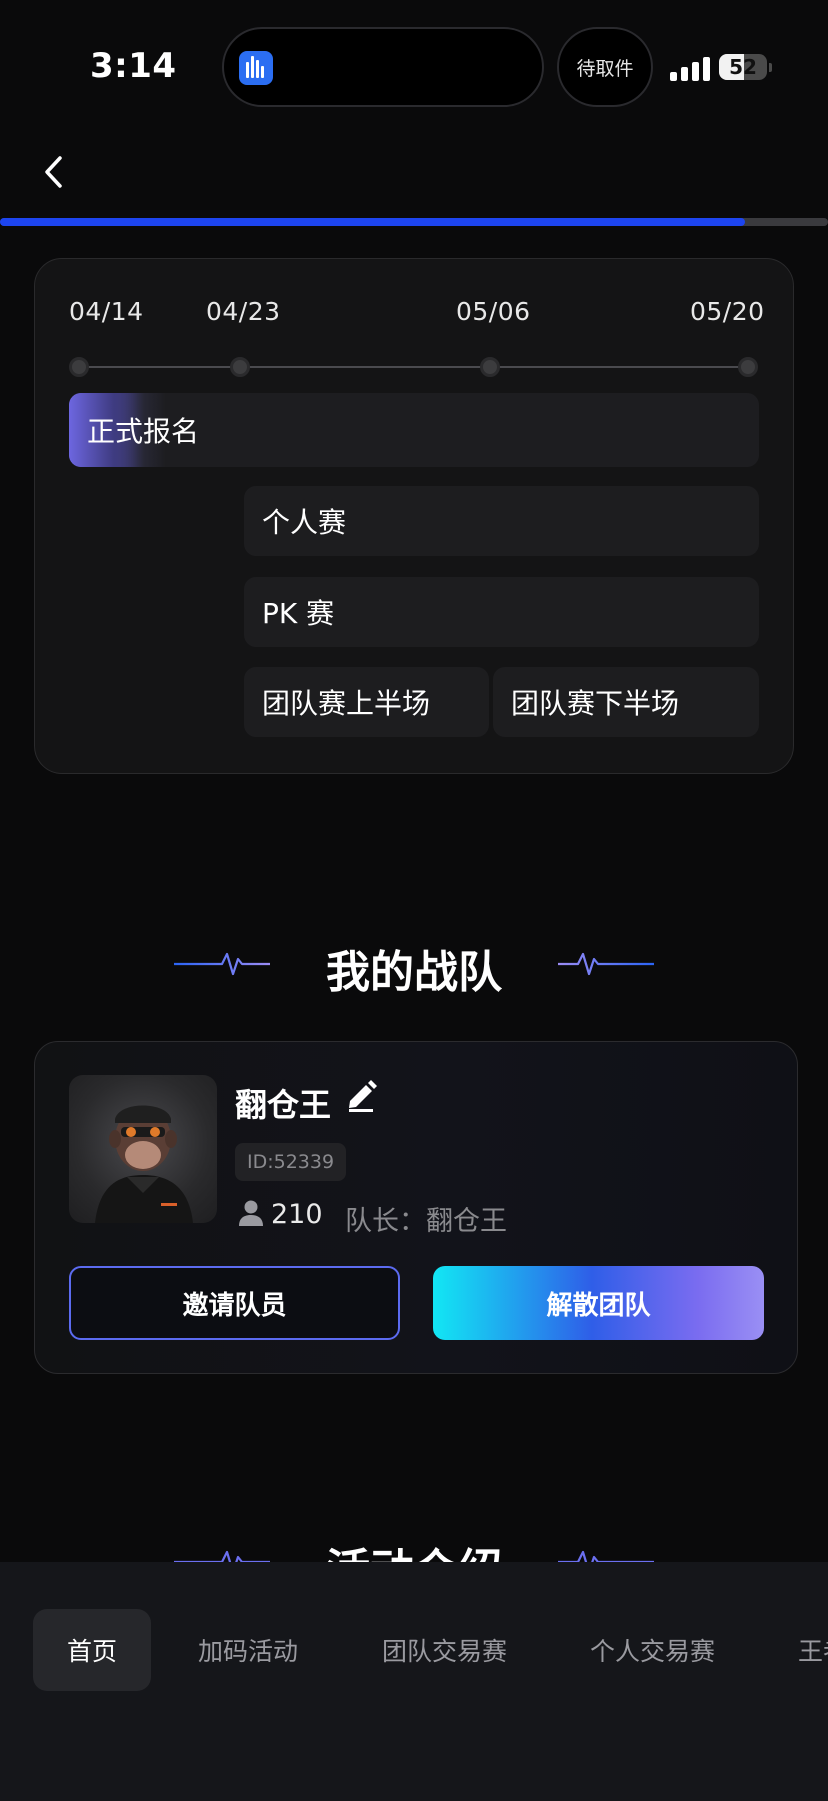 The height and width of the screenshot is (1801, 828). I want to click on schedule-bar-label: 正式报名, so click(143, 431).